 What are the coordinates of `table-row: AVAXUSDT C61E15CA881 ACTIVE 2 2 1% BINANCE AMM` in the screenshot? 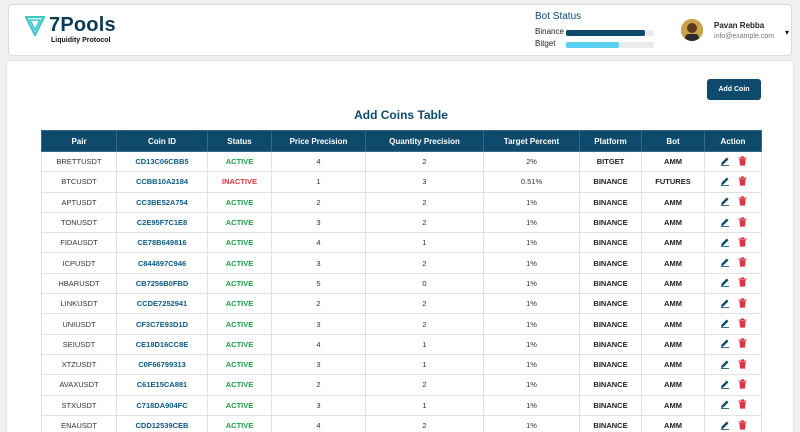 It's located at (401, 385).